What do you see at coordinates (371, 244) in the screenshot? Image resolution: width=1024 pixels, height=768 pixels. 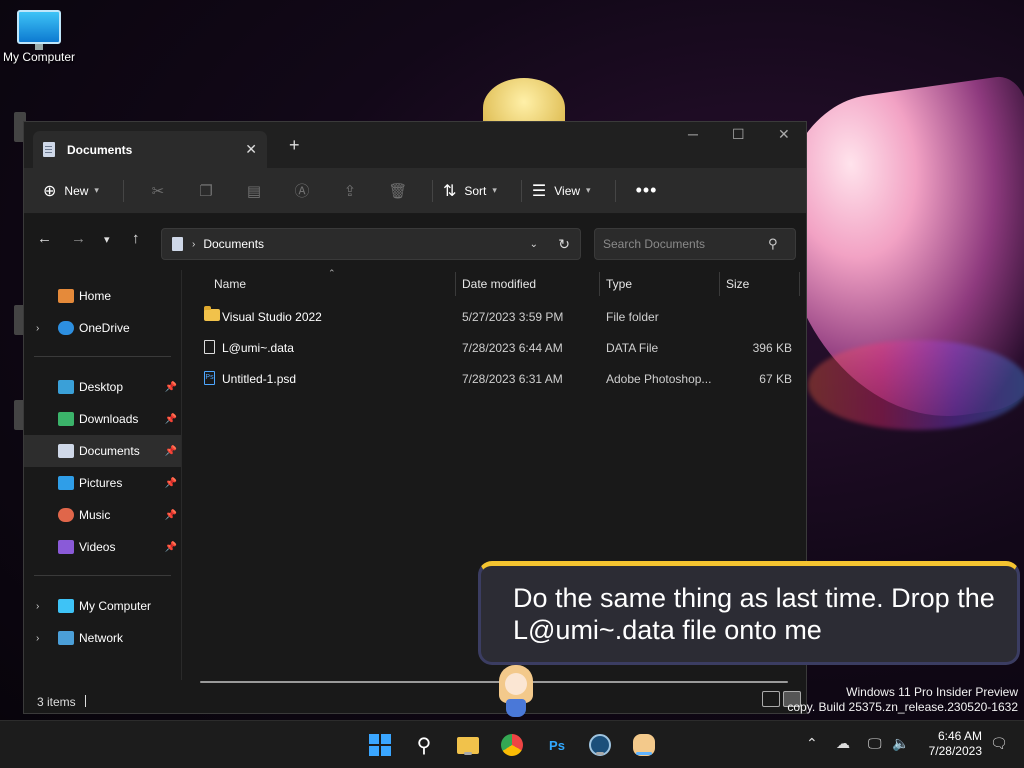 I see `address-bar: › Documents ⌄ ↻` at bounding box center [371, 244].